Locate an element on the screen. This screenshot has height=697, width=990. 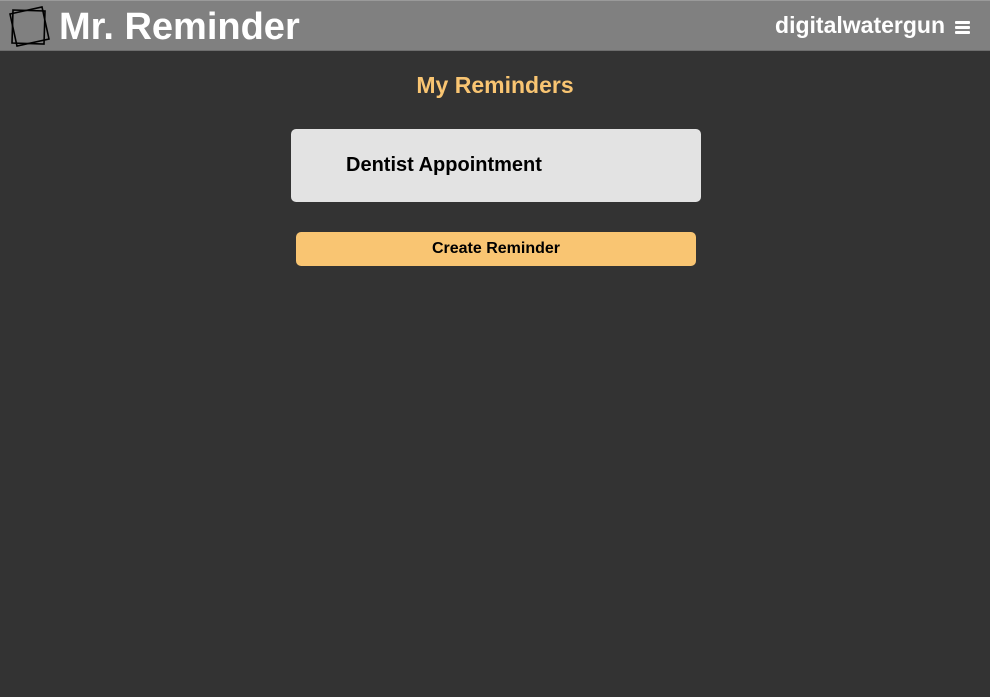
sticky-note-icon is located at coordinates (29, 26).